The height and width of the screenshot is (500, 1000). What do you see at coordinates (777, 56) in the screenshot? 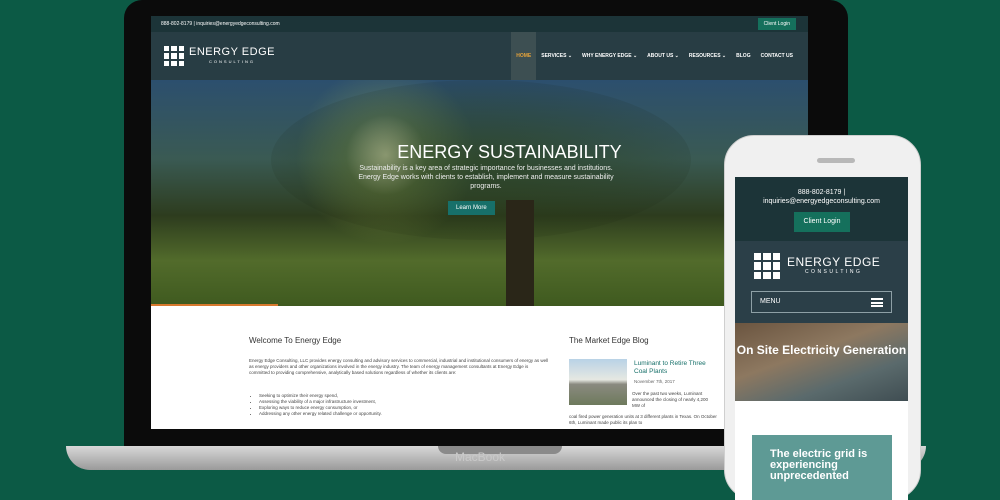
I see `menu-item-contact-us: CONTACT US` at bounding box center [777, 56].